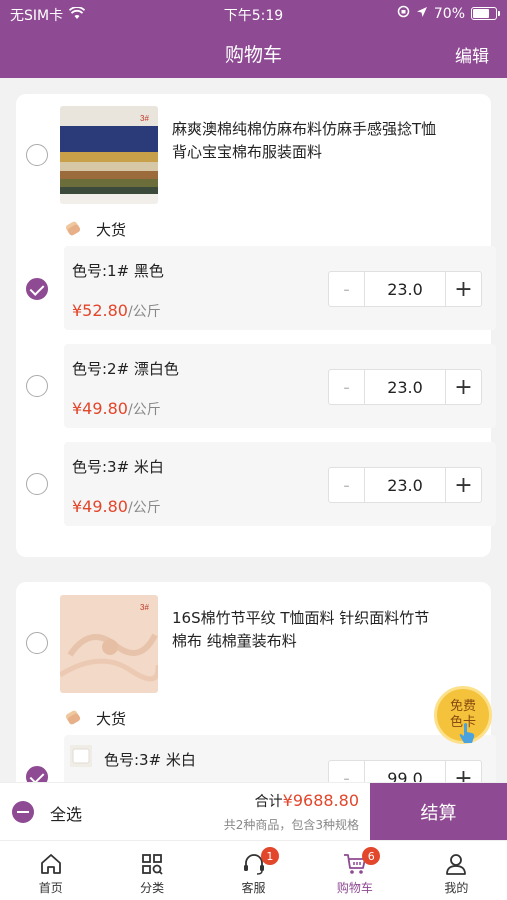 The width and height of the screenshot is (507, 900). What do you see at coordinates (485, 13) in the screenshot?
I see `battery-icon` at bounding box center [485, 13].